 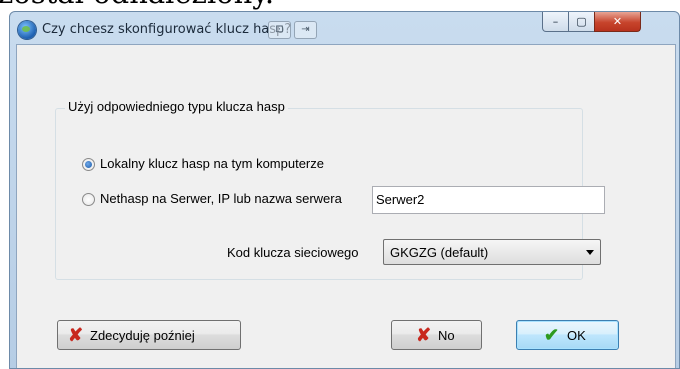 What do you see at coordinates (552, 335) in the screenshot?
I see `check-icon: ✔` at bounding box center [552, 335].